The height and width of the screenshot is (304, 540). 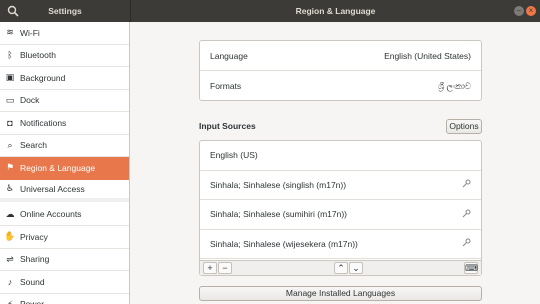 I want to click on sidebar-item-label: Online Accounts, so click(x=51, y=214).